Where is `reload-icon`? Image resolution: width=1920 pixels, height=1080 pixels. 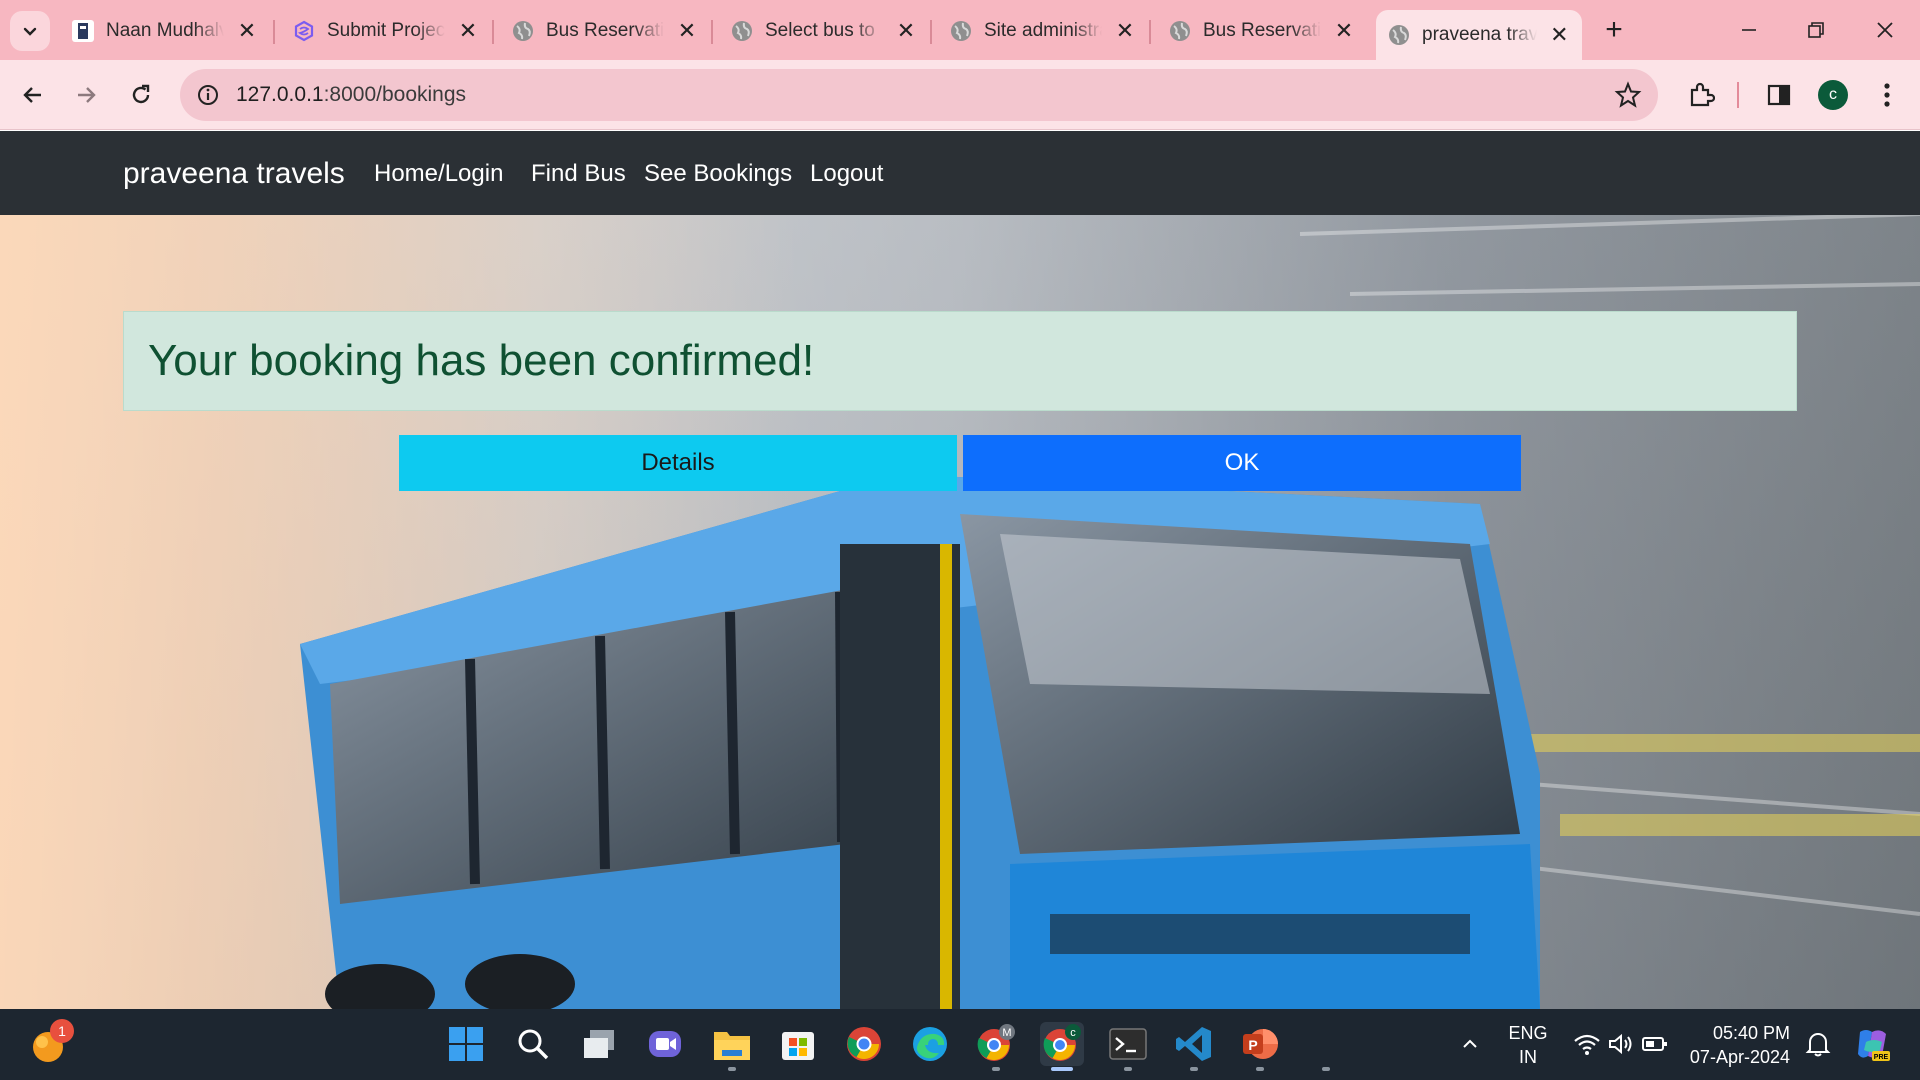
reload-icon is located at coordinates (141, 94).